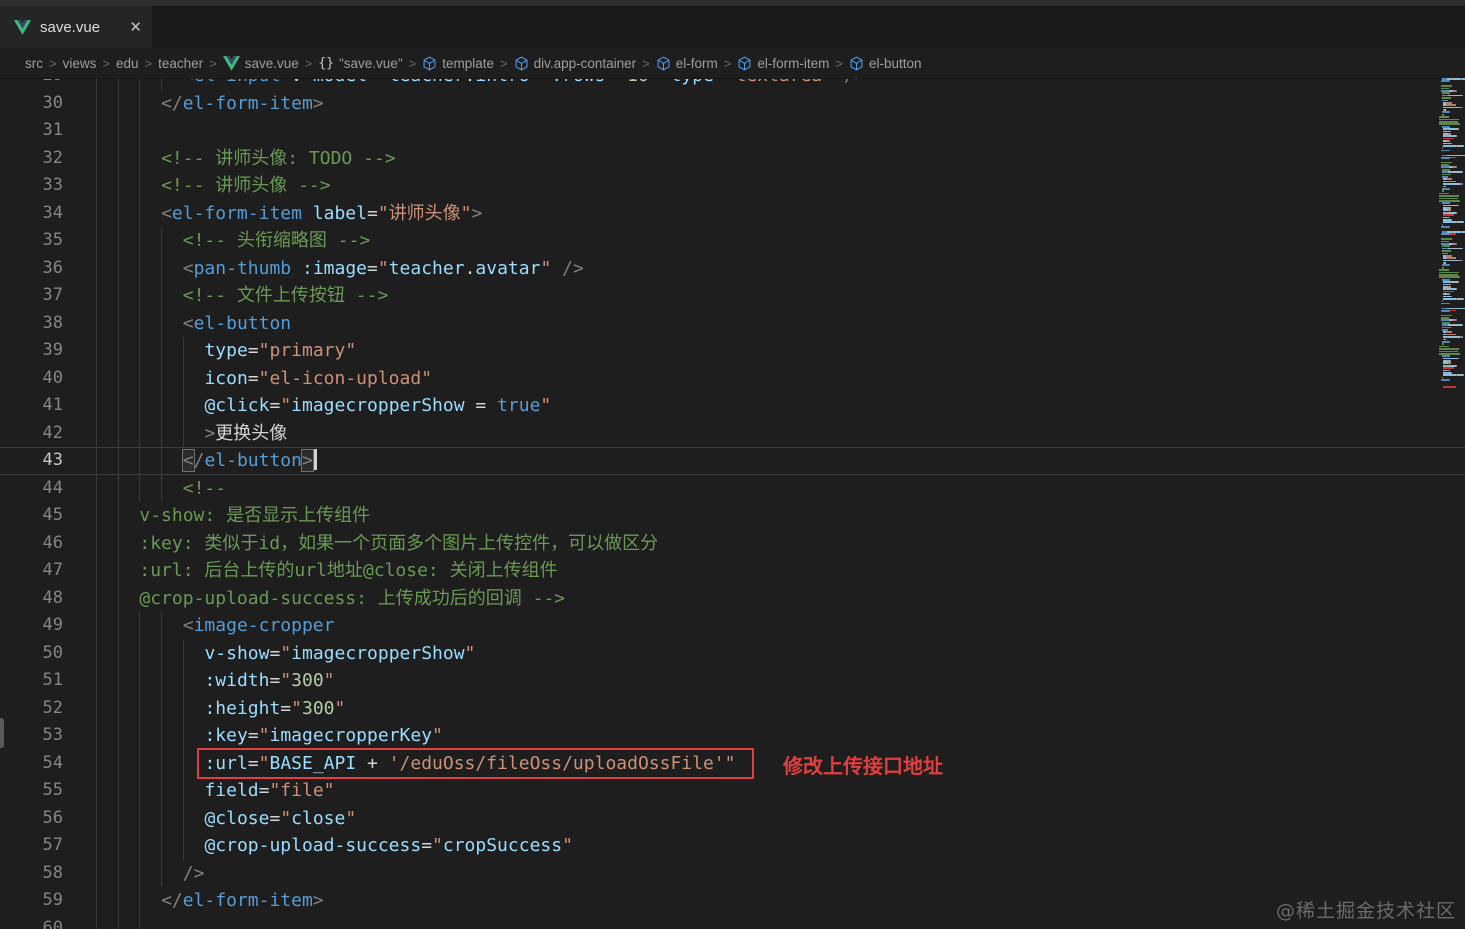  Describe the element at coordinates (135, 27) in the screenshot. I see `tab-close-icon: ✕` at that location.